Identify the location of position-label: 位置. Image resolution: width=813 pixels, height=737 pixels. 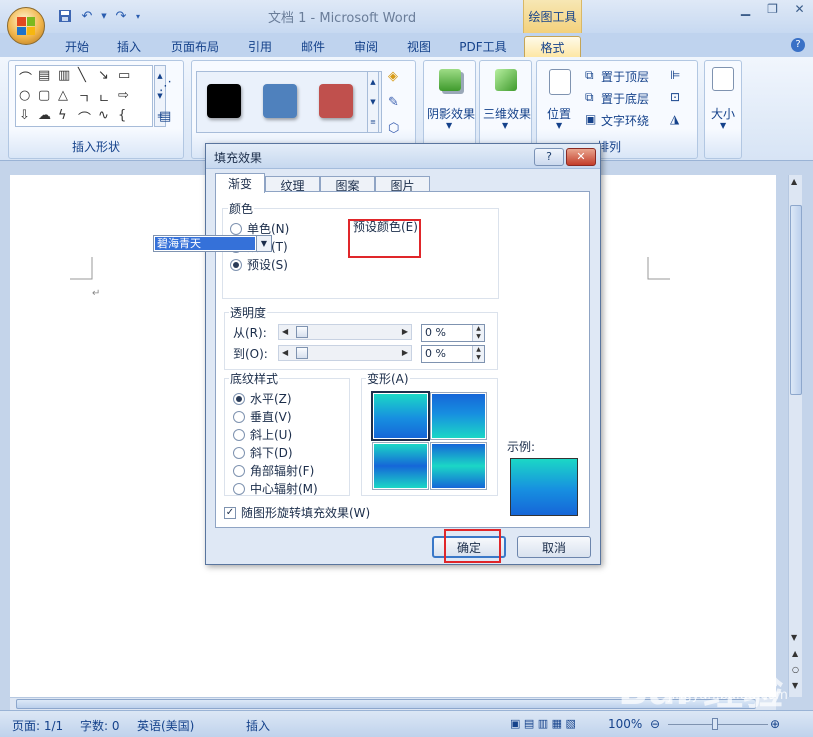
(559, 113).